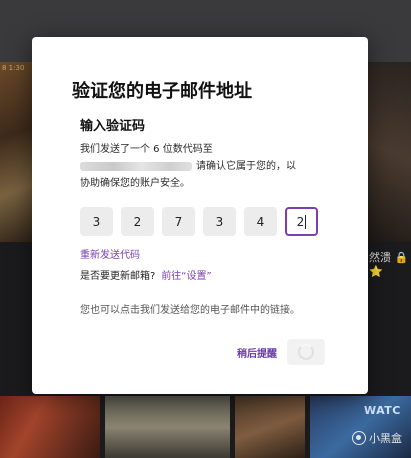 The image size is (411, 458). Describe the element at coordinates (246, 166) in the screenshot. I see `desc-line-2-text: 请确认它属于您的，以` at that location.